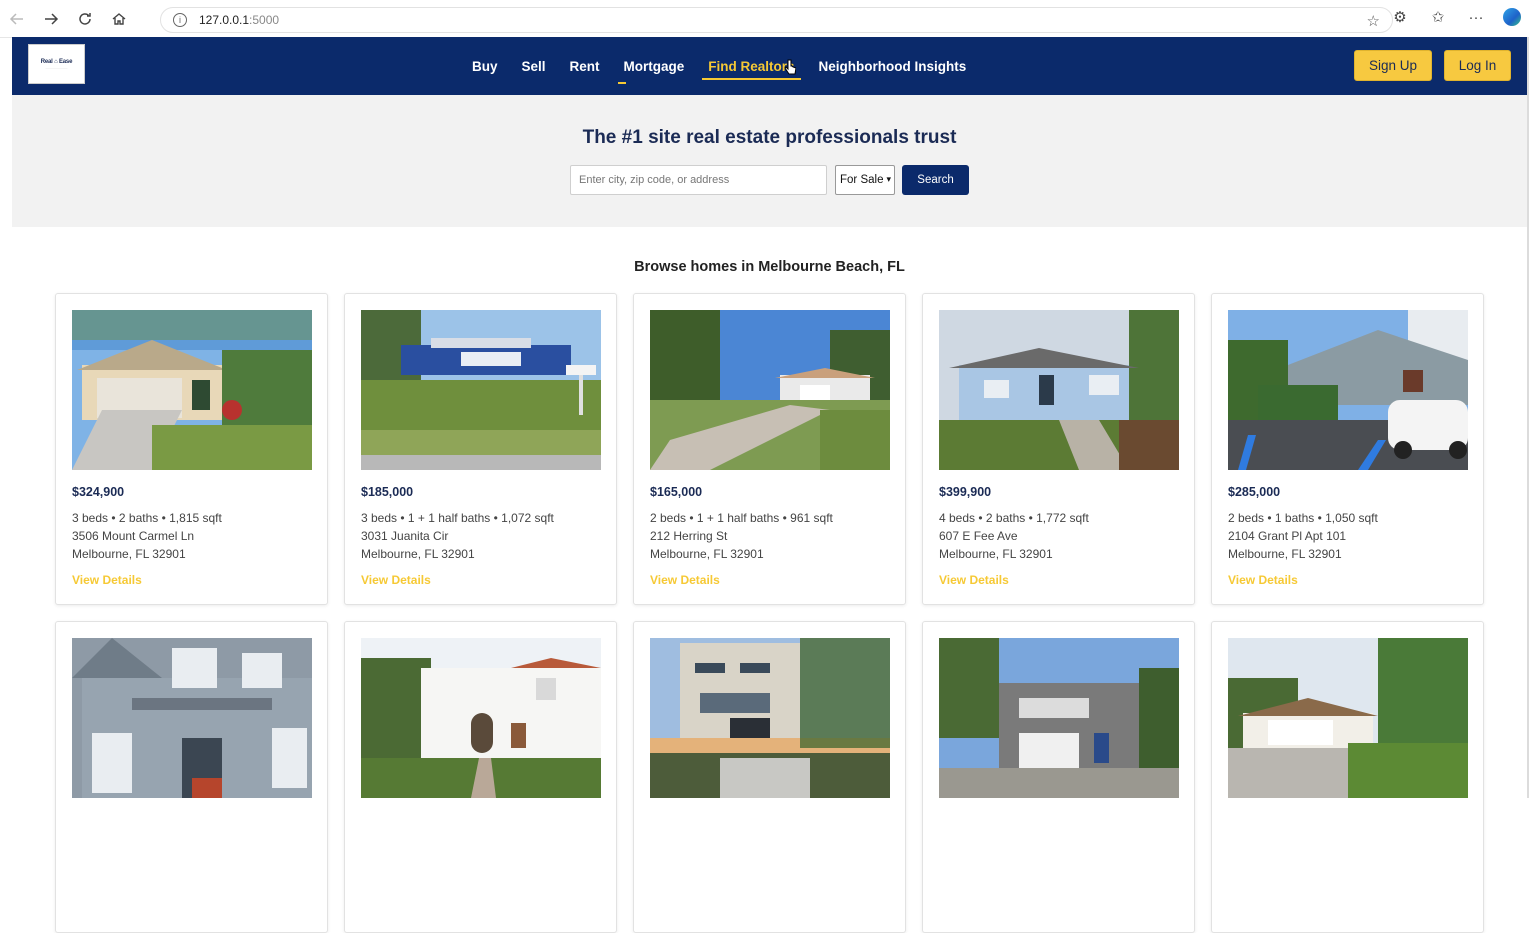 This screenshot has height=933, width=1529. What do you see at coordinates (1373, 21) in the screenshot?
I see `favorite-star-icon: ☆` at bounding box center [1373, 21].